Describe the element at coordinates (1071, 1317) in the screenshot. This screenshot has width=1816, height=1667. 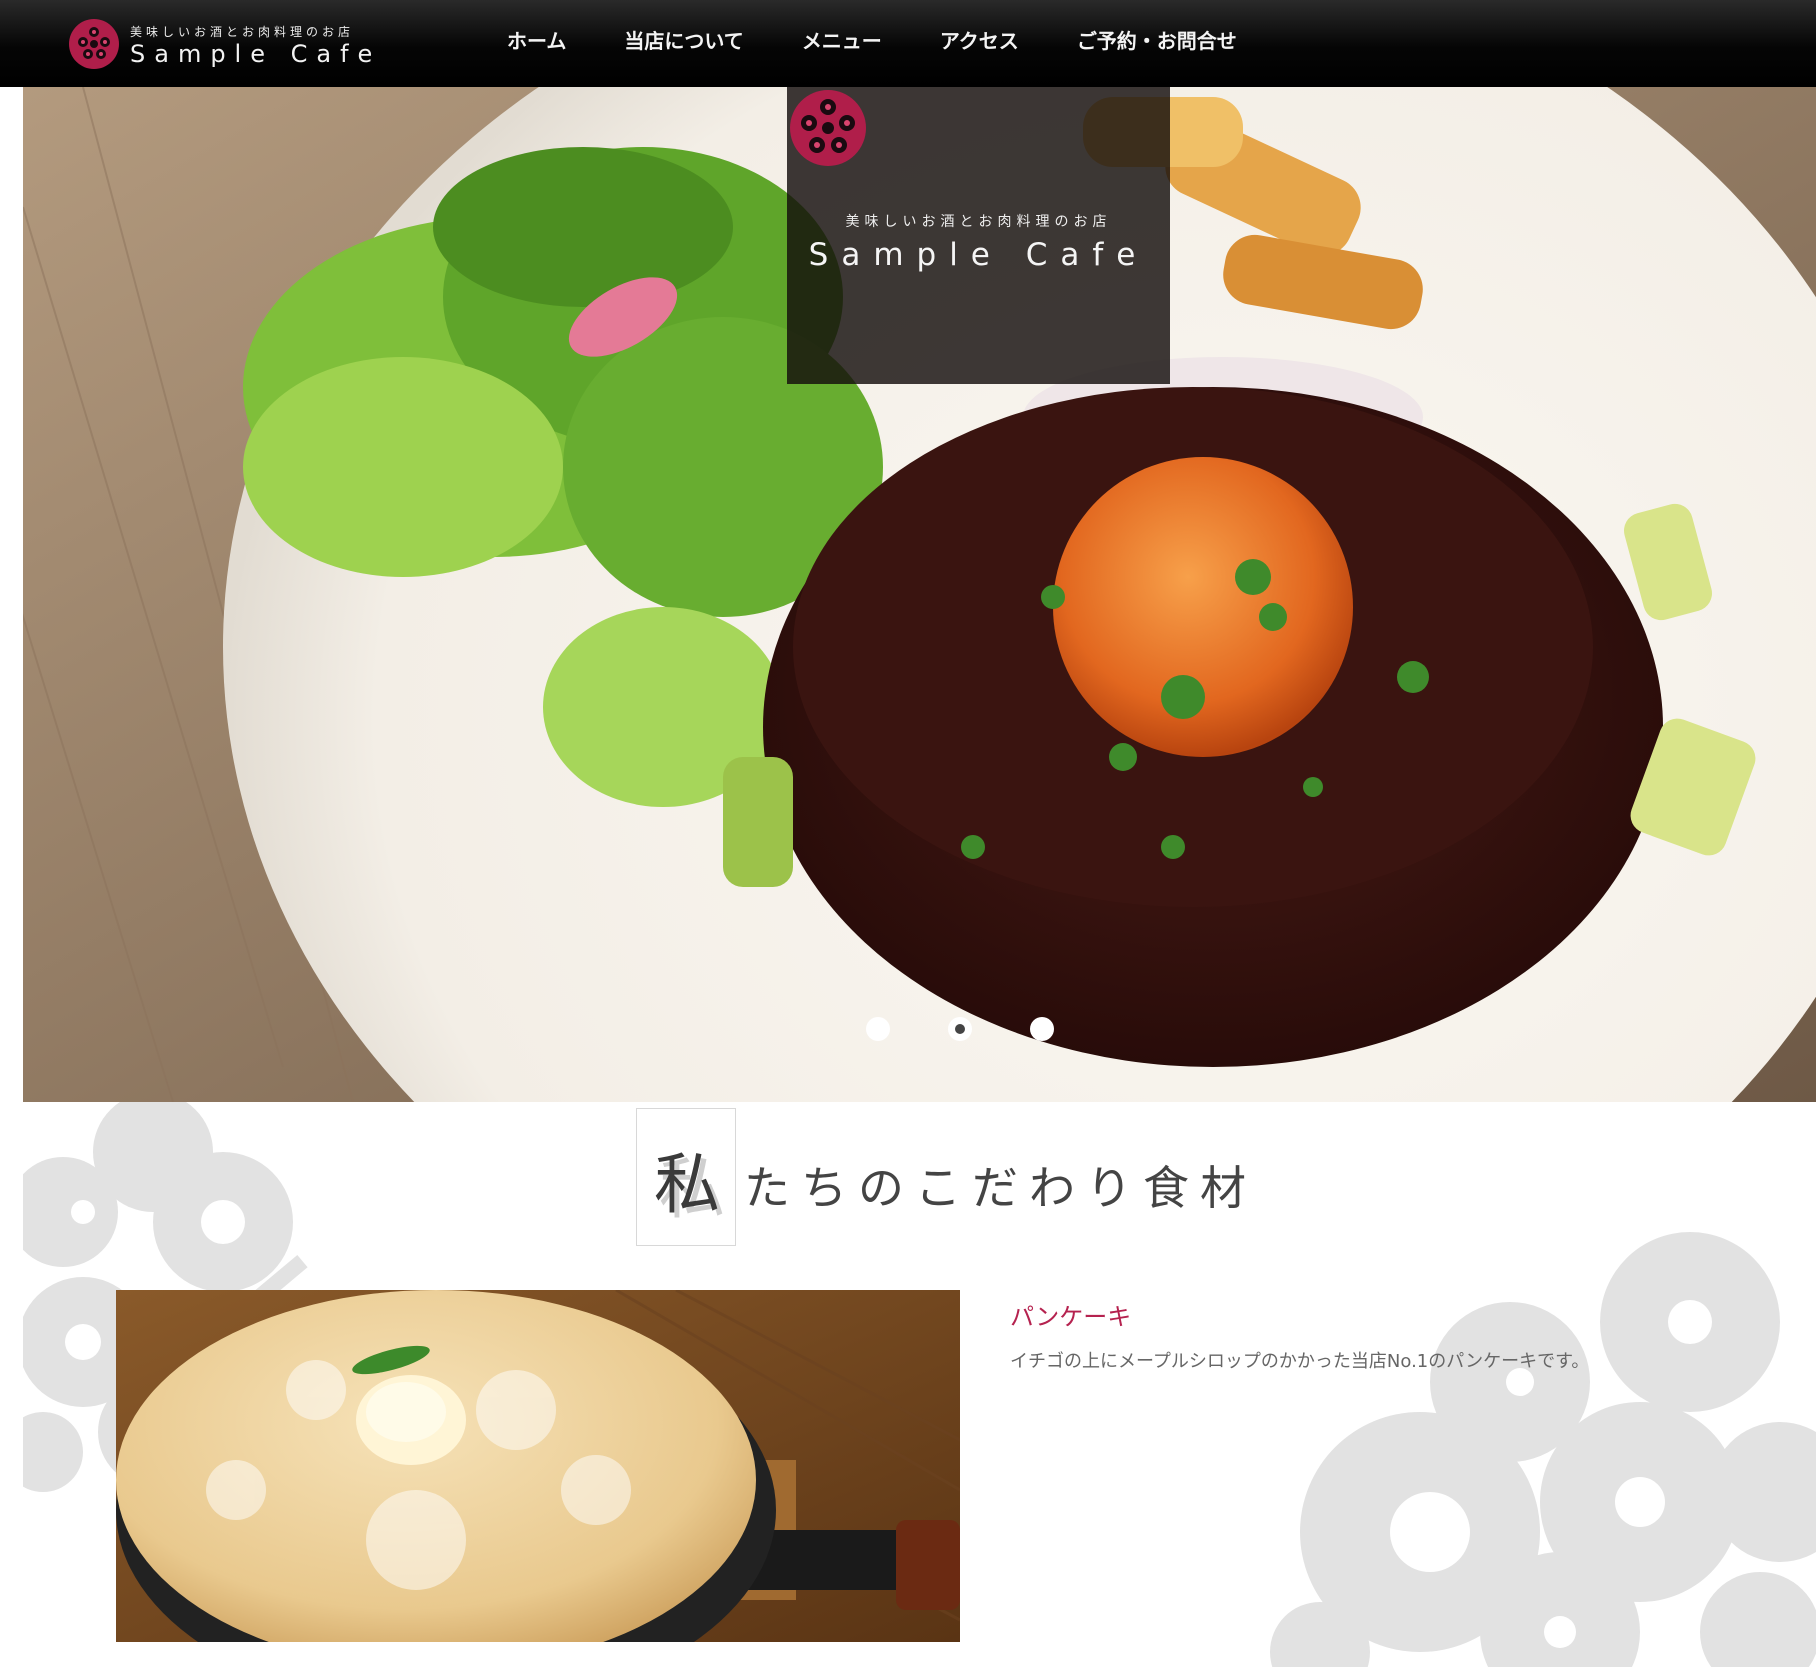
I see `item-title: パンケーキ` at that location.